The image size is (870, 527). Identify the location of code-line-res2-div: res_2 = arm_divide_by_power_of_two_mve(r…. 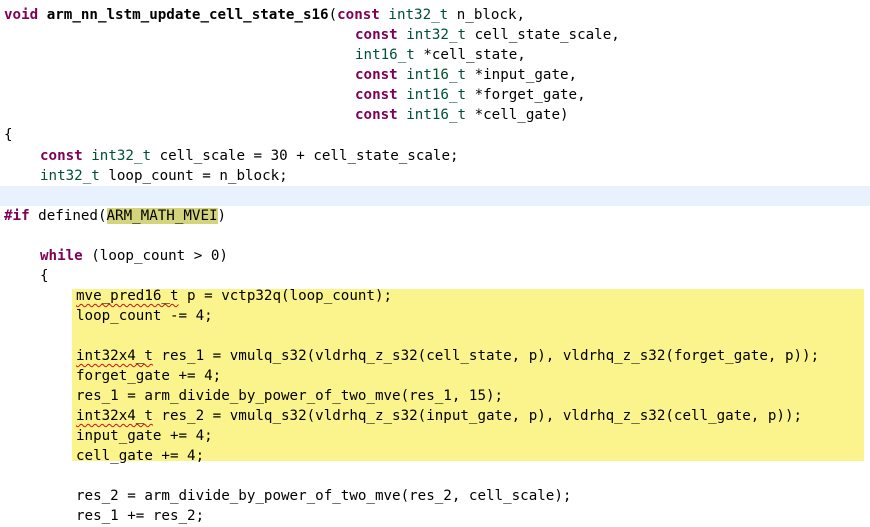
(323, 496).